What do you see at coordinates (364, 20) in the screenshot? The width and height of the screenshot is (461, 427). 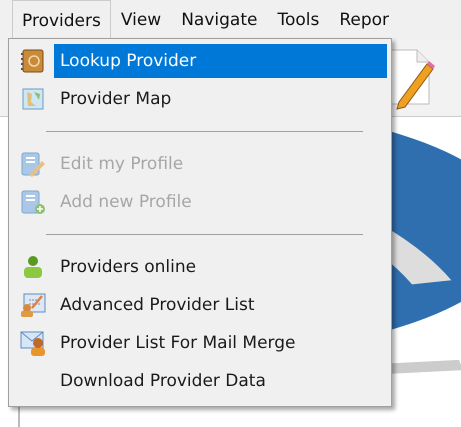 I see `menu-bar-item: Repor` at bounding box center [364, 20].